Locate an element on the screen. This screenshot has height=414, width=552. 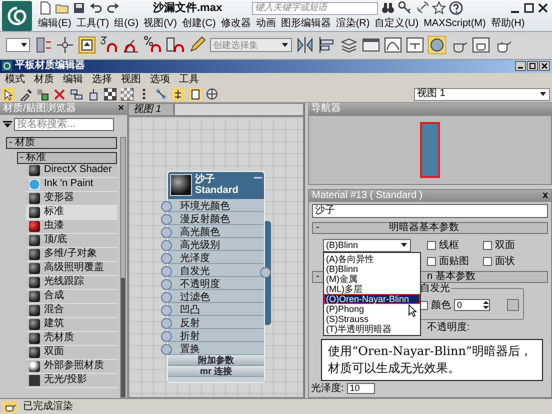
node-section-header: 附加参数 is located at coordinates (216, 360).